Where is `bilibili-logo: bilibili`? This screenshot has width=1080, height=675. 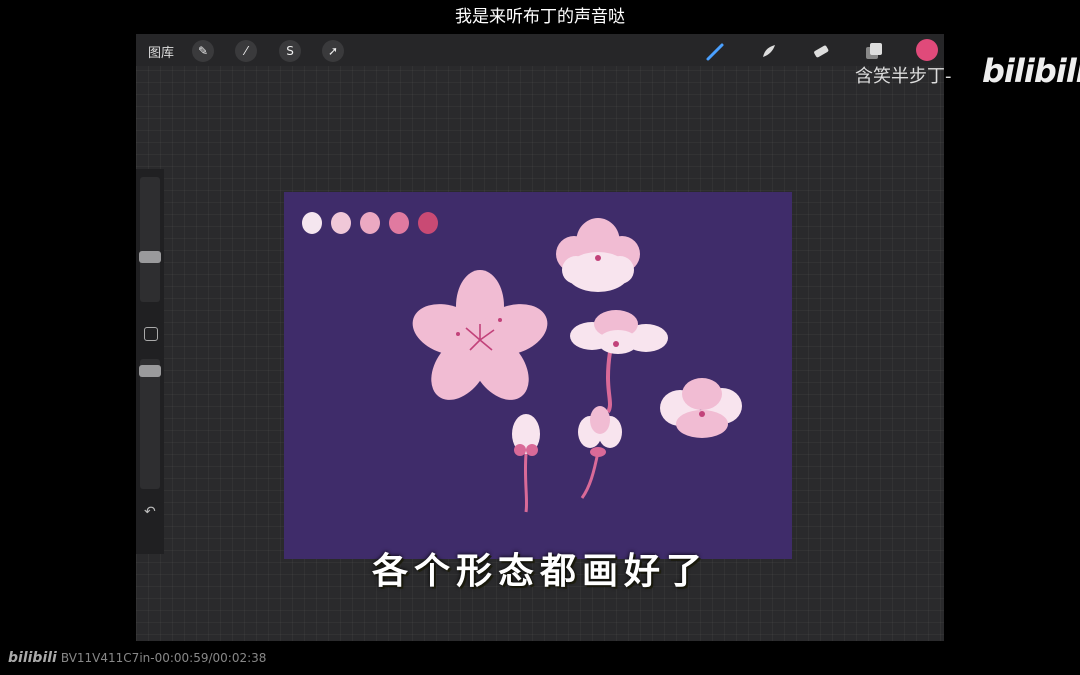 bilibili-logo: bilibili is located at coordinates (1031, 71).